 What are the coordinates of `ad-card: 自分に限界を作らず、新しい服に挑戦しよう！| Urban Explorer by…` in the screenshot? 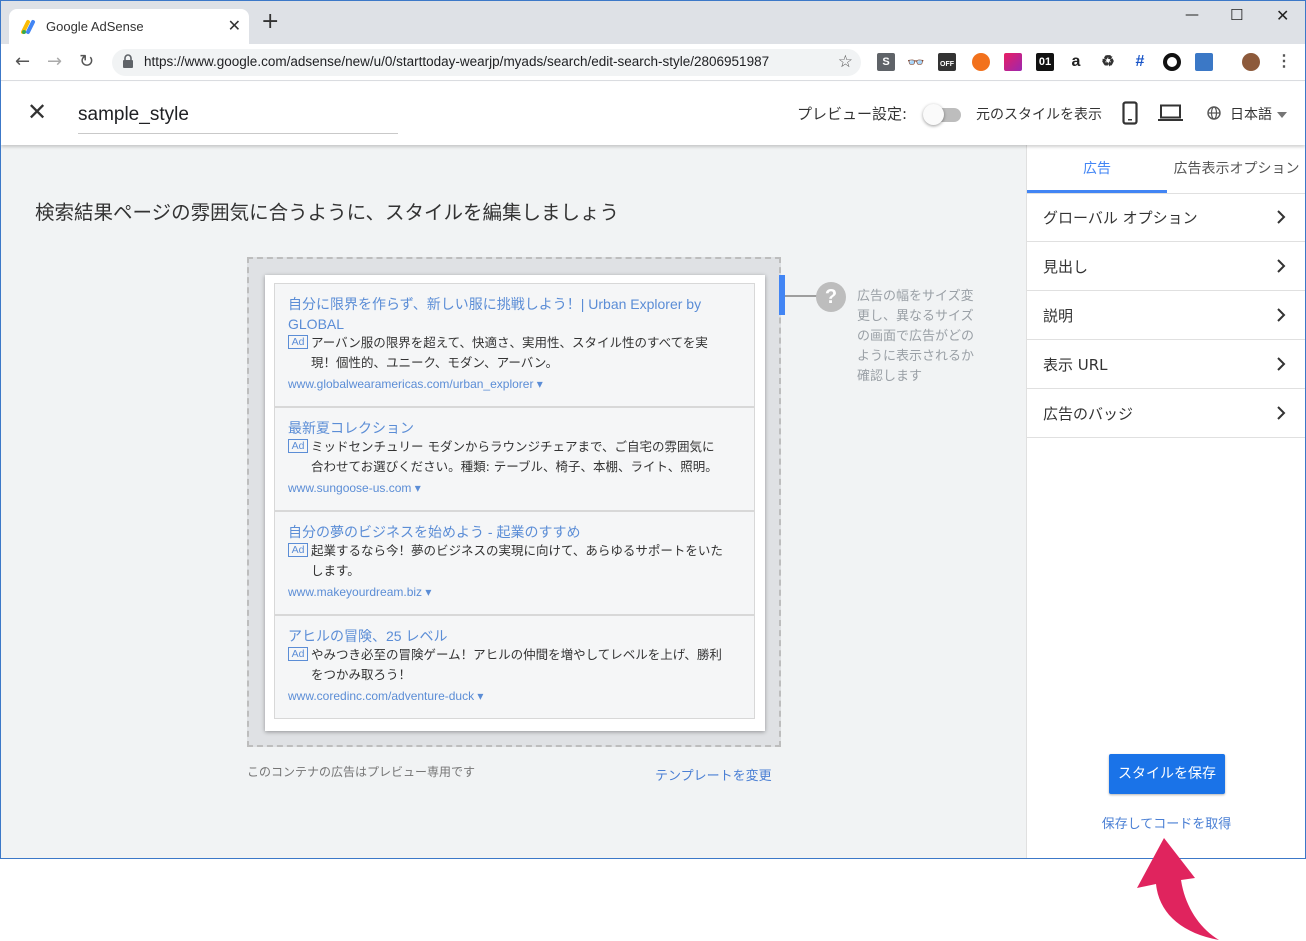 It's located at (514, 345).